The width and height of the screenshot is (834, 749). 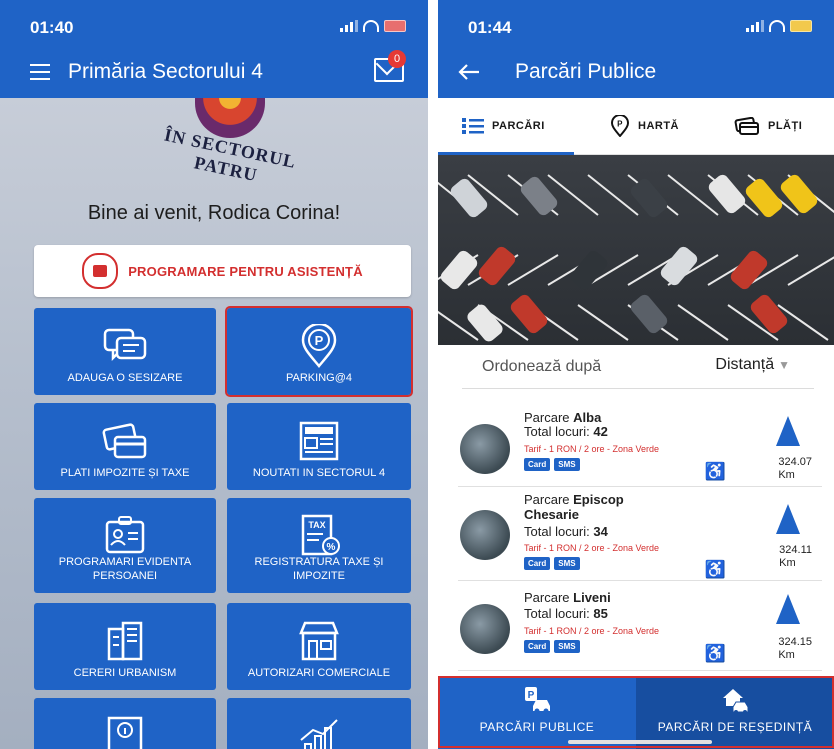 What do you see at coordinates (124, 441) in the screenshot?
I see `credit-cards-icon` at bounding box center [124, 441].